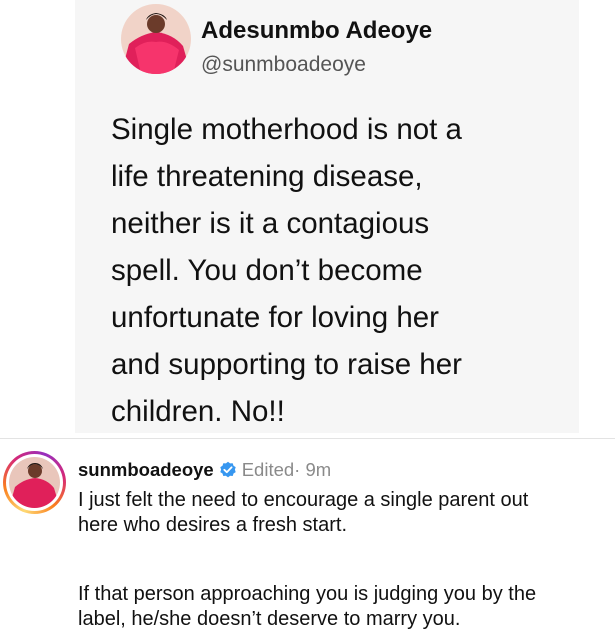 The image size is (615, 634). I want to click on caption-author-avatar, so click(34, 482).